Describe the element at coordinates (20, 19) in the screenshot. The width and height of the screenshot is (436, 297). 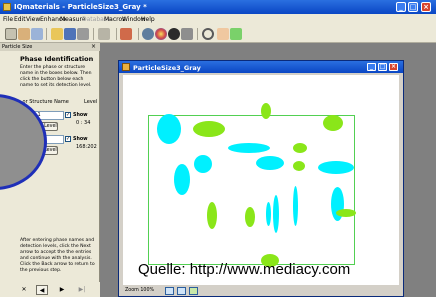
I see `menu-edit: Edit` at that location.